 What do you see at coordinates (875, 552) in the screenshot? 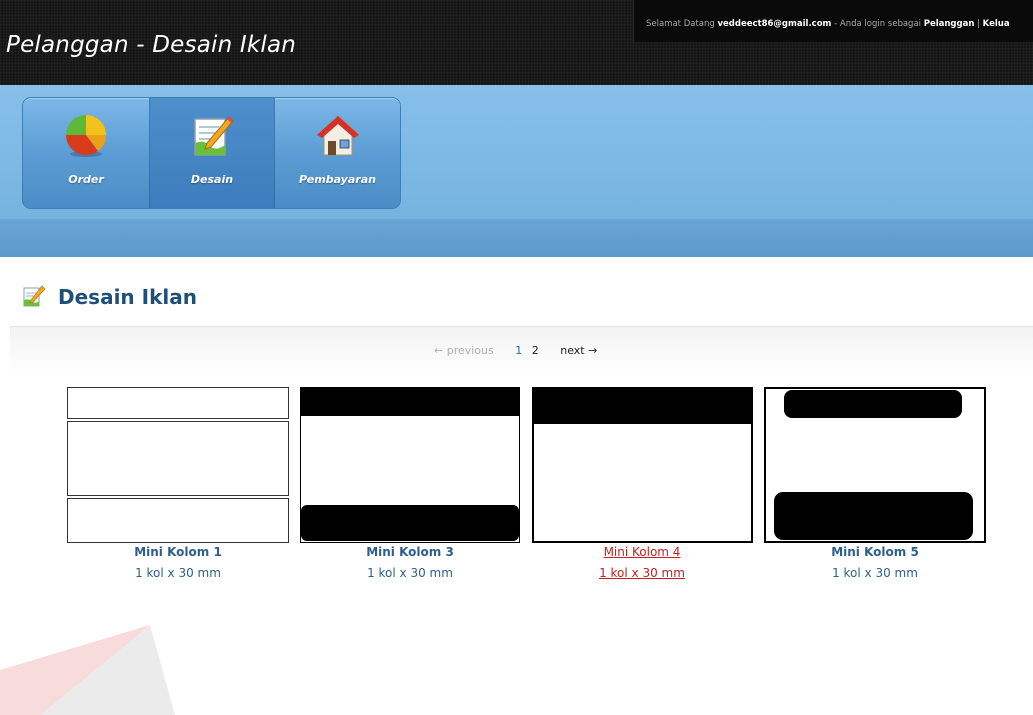
I see `design-name-5: Mini Kolom 5` at bounding box center [875, 552].